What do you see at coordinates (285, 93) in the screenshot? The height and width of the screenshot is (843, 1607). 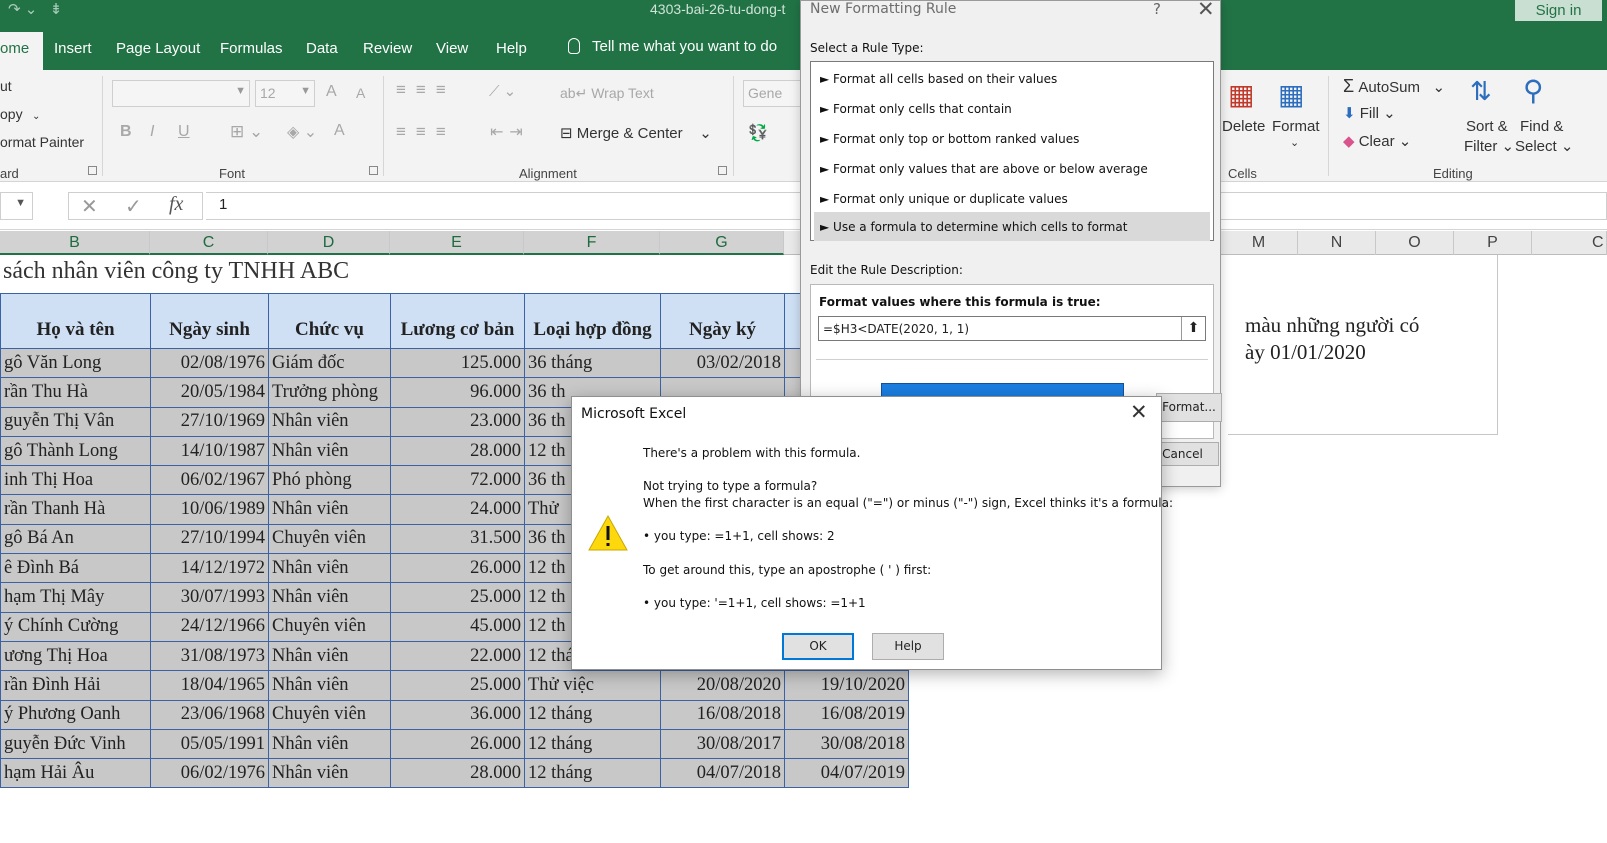 I see `font-size-combo: 12 ▼` at bounding box center [285, 93].